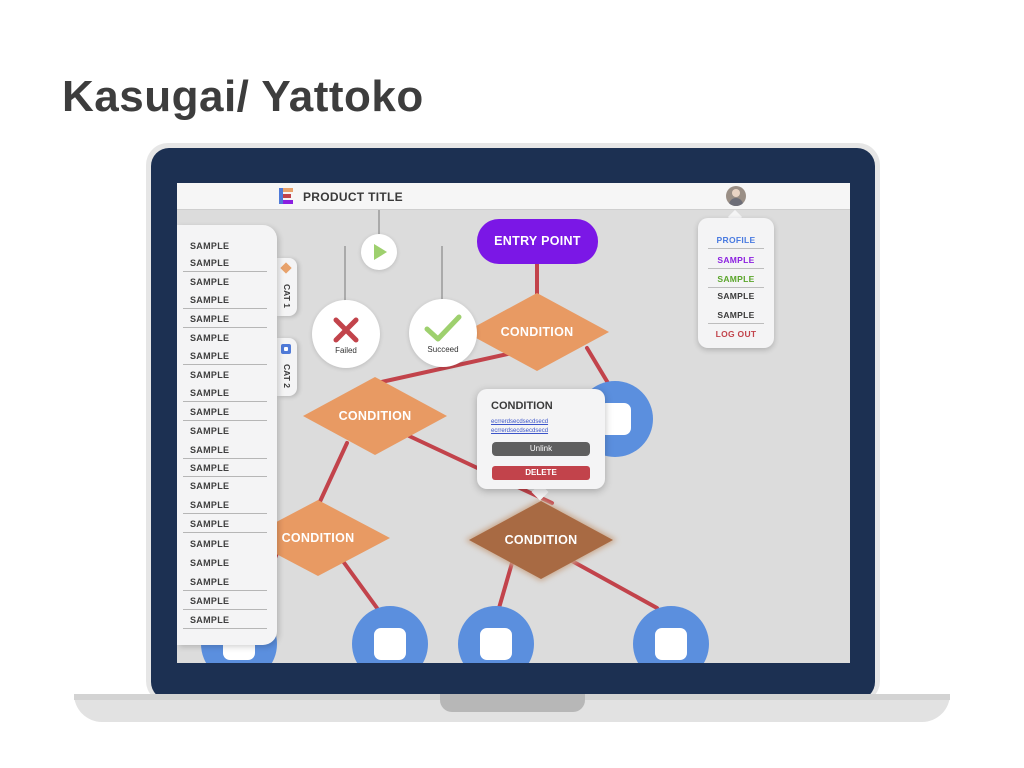  Describe the element at coordinates (353, 197) in the screenshot. I see `product-title: PRODUCT TITLE` at that location.